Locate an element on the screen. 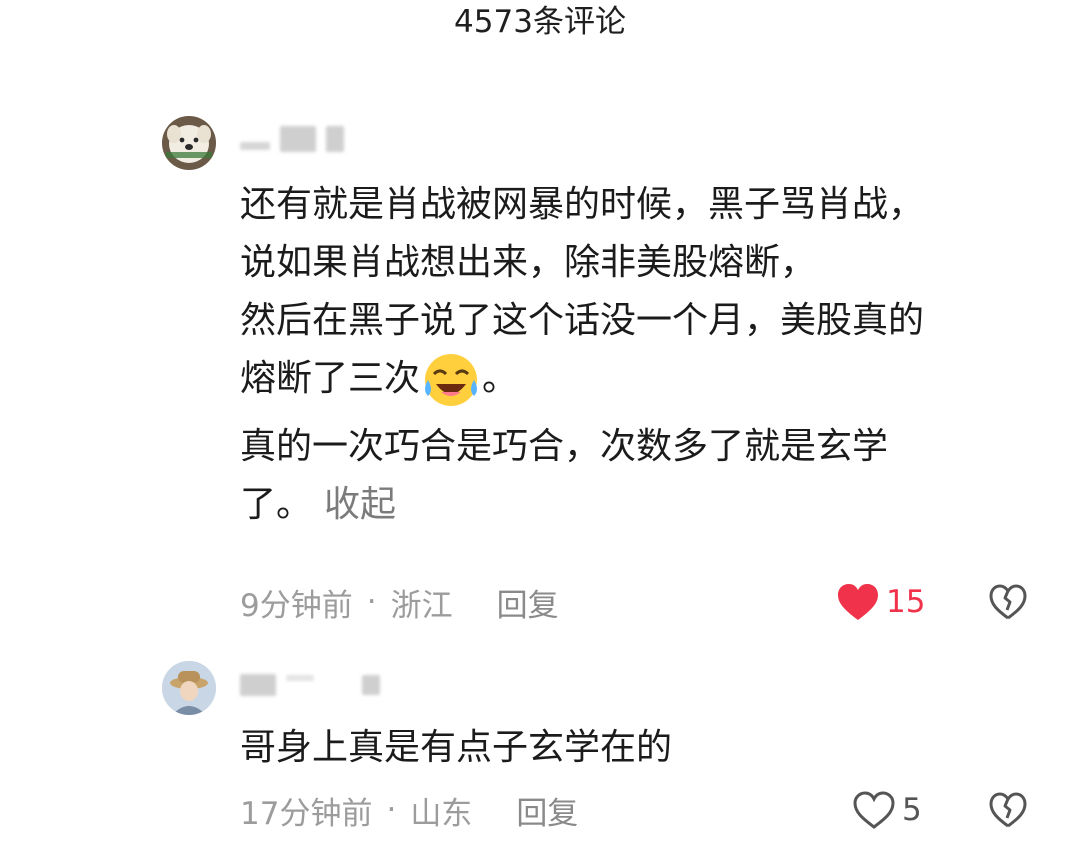  heart-filled-icon is located at coordinates (858, 602).